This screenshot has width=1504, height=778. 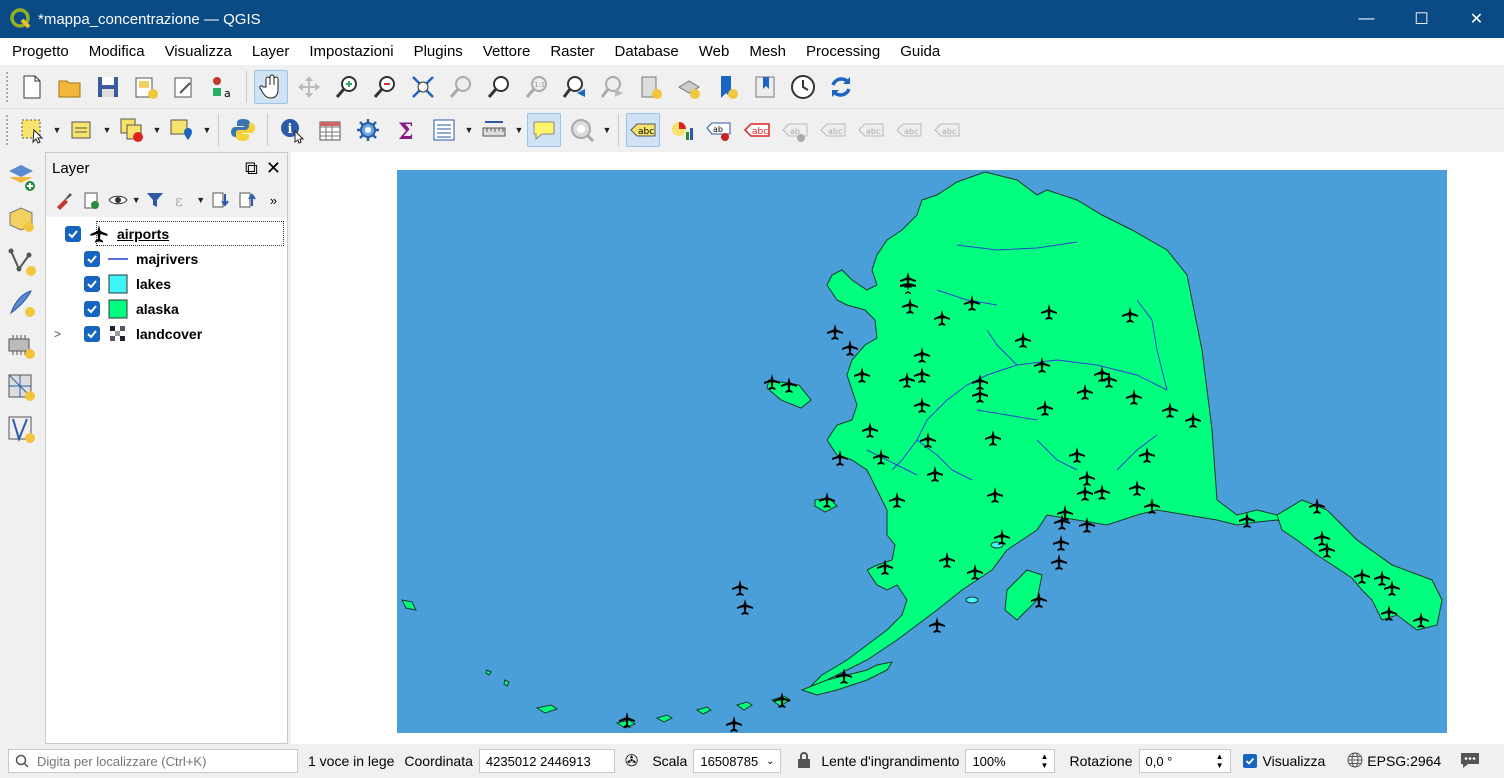 I want to click on menu-raster: Raster, so click(x=572, y=51).